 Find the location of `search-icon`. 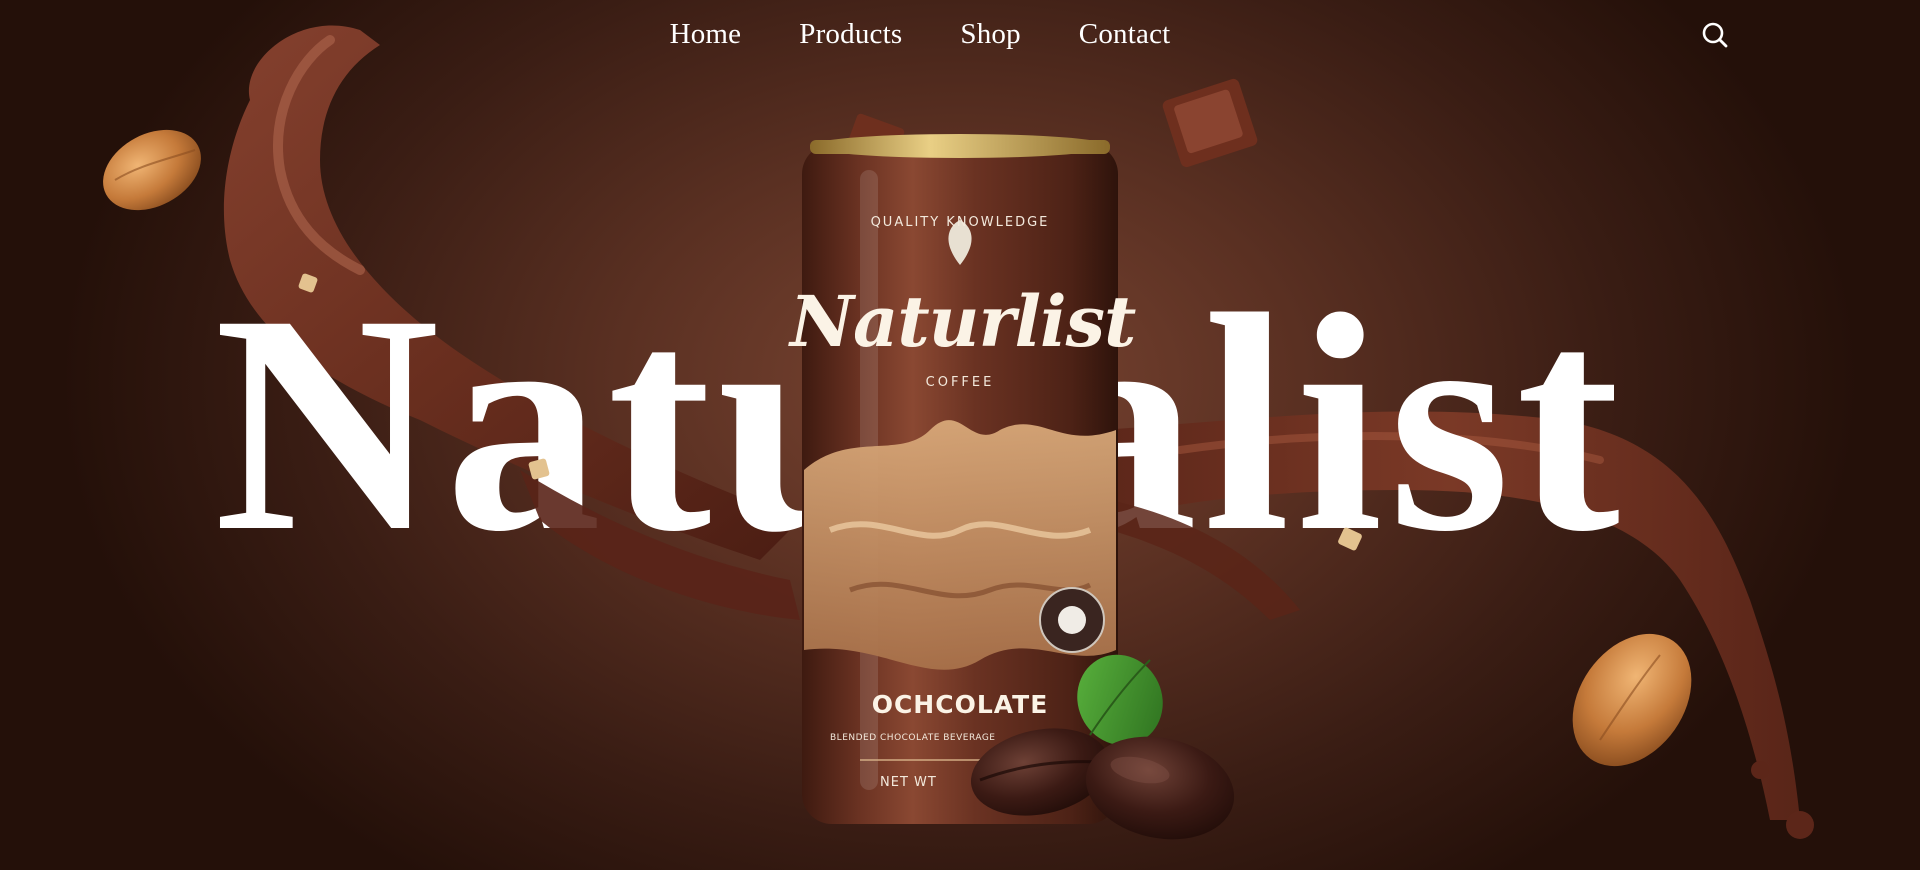

search-icon is located at coordinates (1715, 35).